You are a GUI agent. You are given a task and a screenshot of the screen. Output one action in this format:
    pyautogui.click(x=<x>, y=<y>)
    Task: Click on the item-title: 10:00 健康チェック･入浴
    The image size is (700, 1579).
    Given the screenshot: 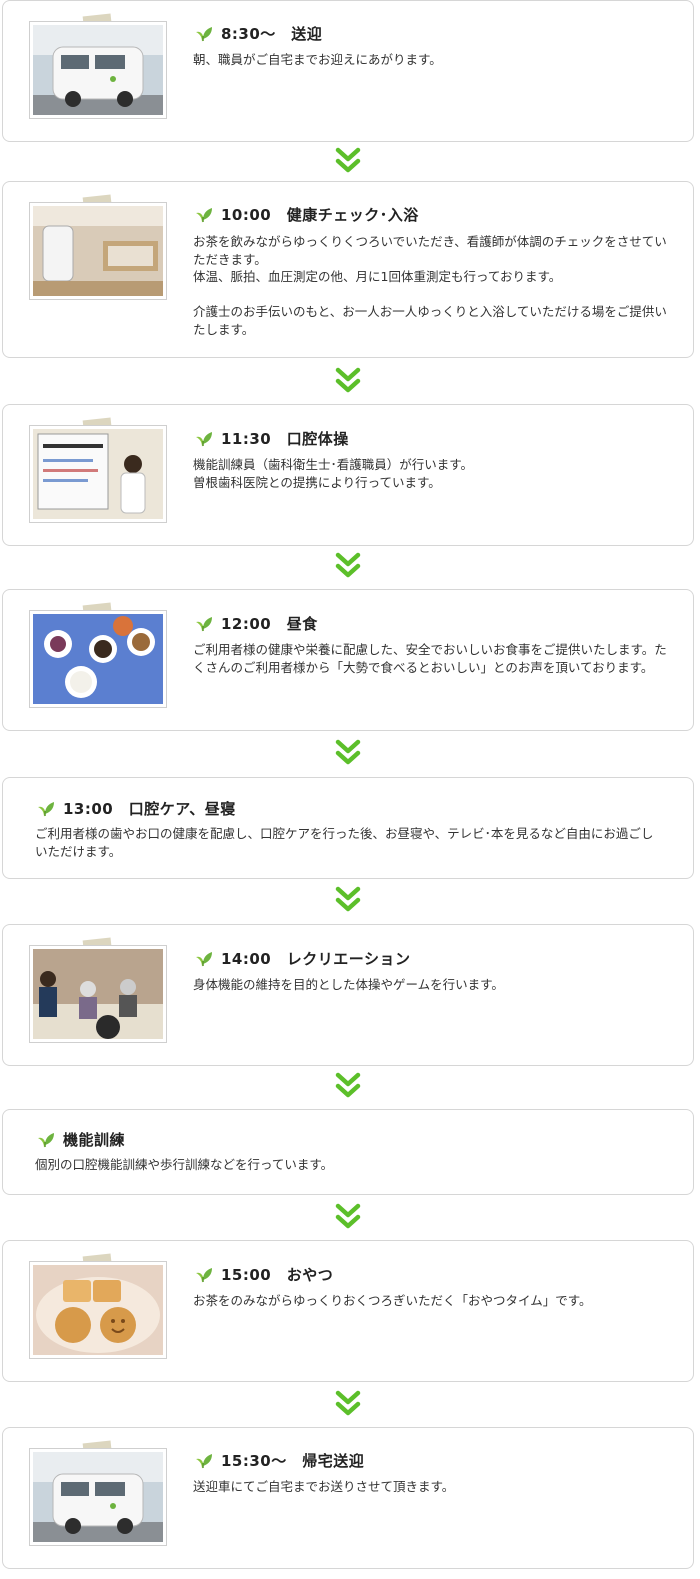 What is the action you would take?
    pyautogui.click(x=320, y=215)
    